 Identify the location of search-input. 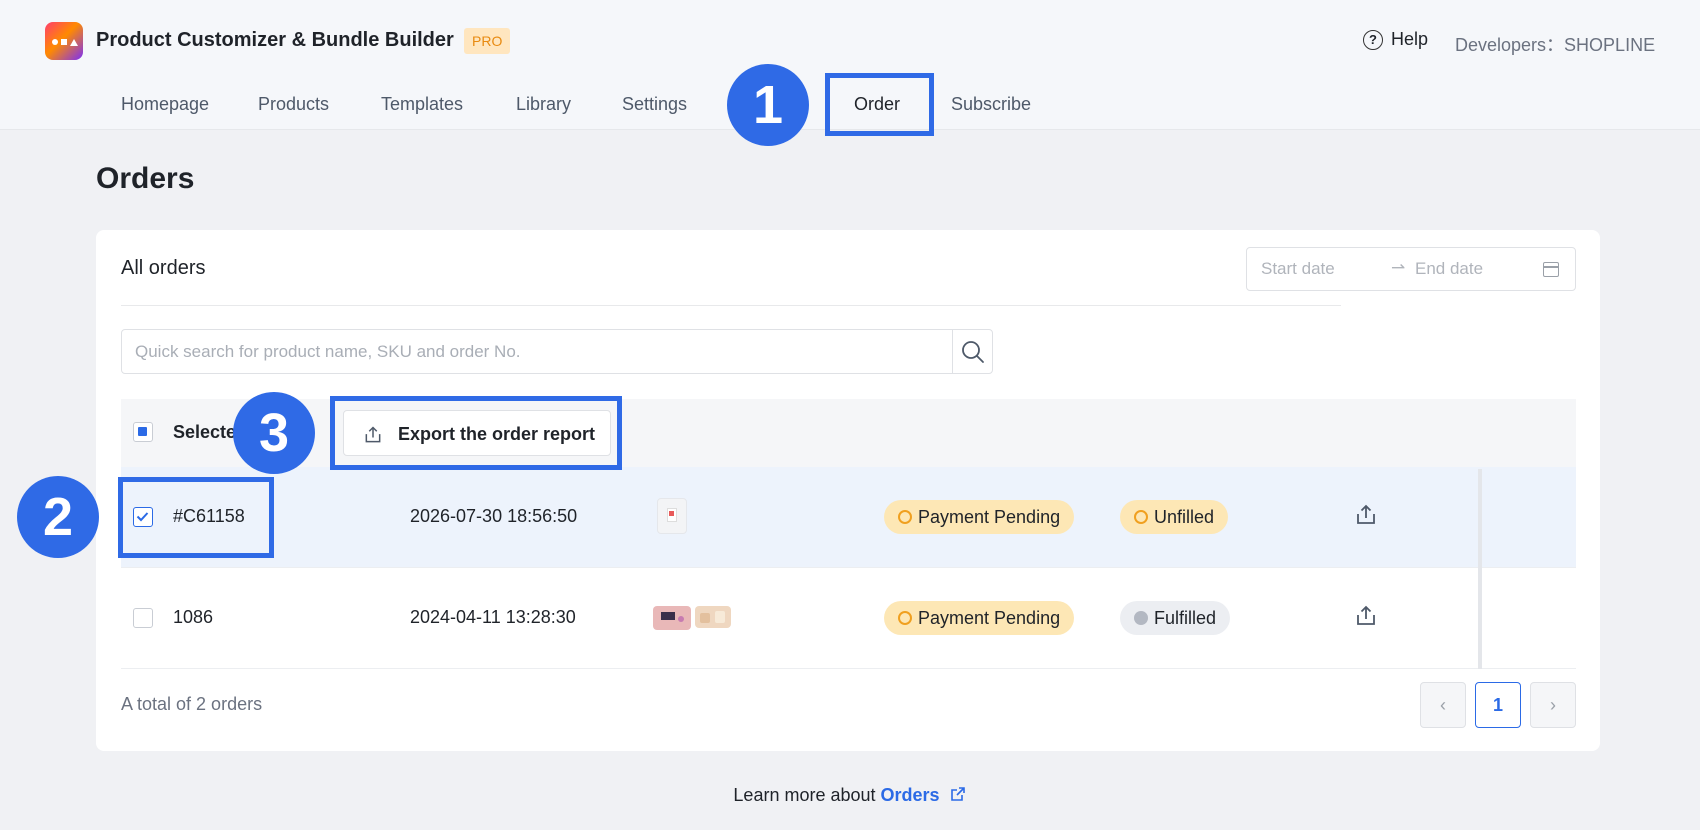
(535, 351).